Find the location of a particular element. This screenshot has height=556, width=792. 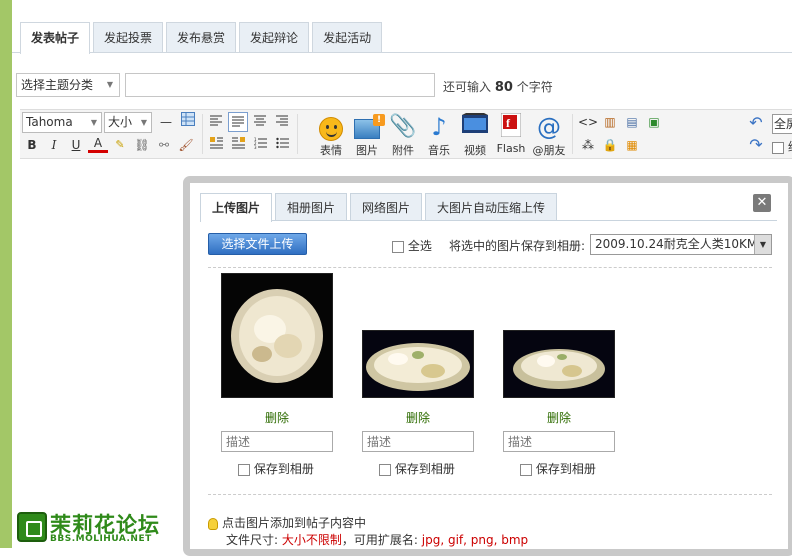

float-right-icon is located at coordinates (238, 145).